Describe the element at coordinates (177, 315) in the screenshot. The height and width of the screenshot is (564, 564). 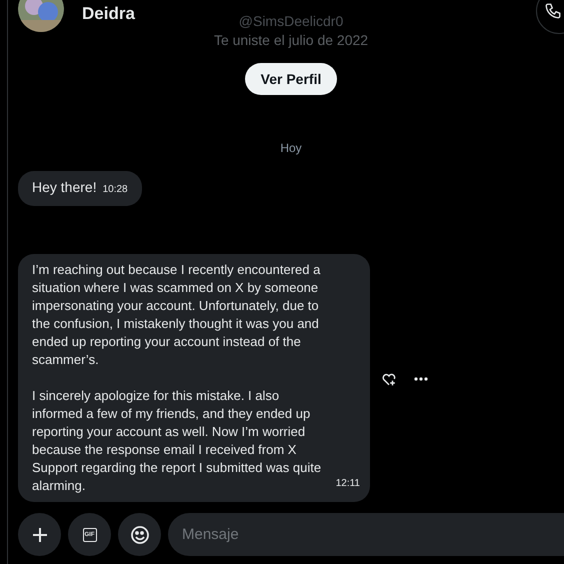
I see `message-text: I’m reaching out because I recently encountered a situation where I was scammed on X by someone impersonating your account. Unfortunately, due to the confusion, I mistakenly thought it was you and ended up reporting your account instead of the scammer’s.` at that location.